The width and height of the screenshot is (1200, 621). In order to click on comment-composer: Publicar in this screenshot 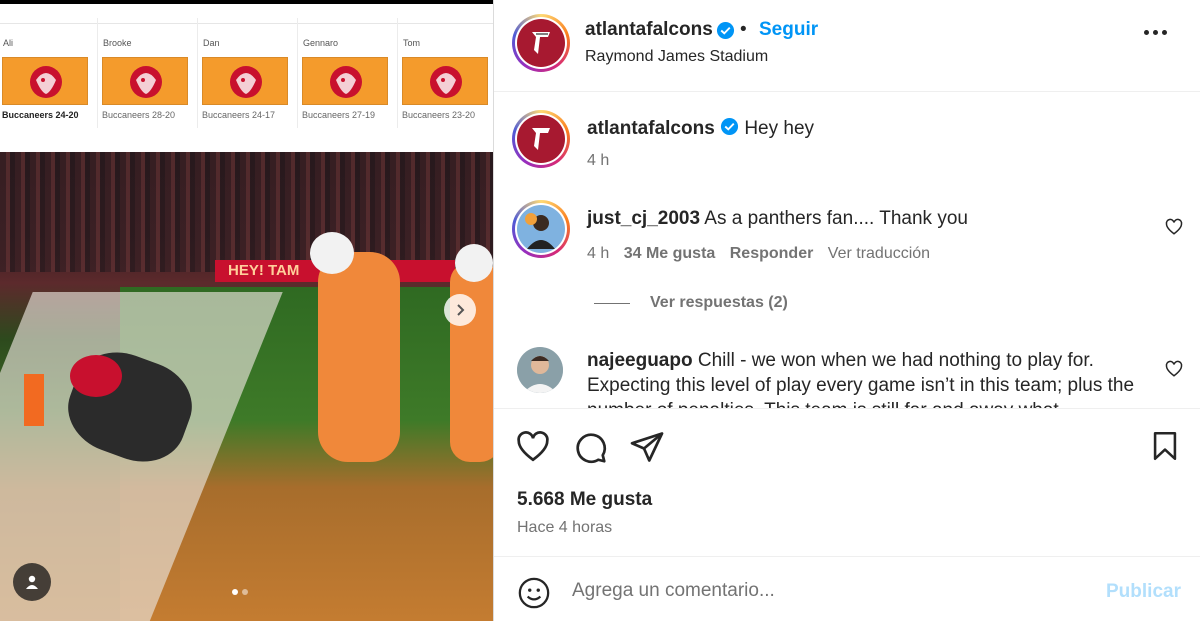, I will do `click(847, 588)`.